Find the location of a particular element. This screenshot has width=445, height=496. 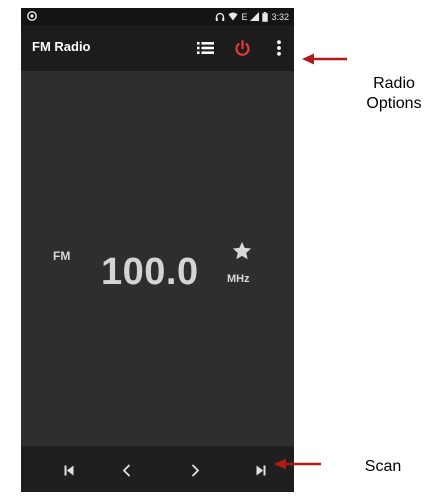

app-title: FM Radio is located at coordinates (61, 46).